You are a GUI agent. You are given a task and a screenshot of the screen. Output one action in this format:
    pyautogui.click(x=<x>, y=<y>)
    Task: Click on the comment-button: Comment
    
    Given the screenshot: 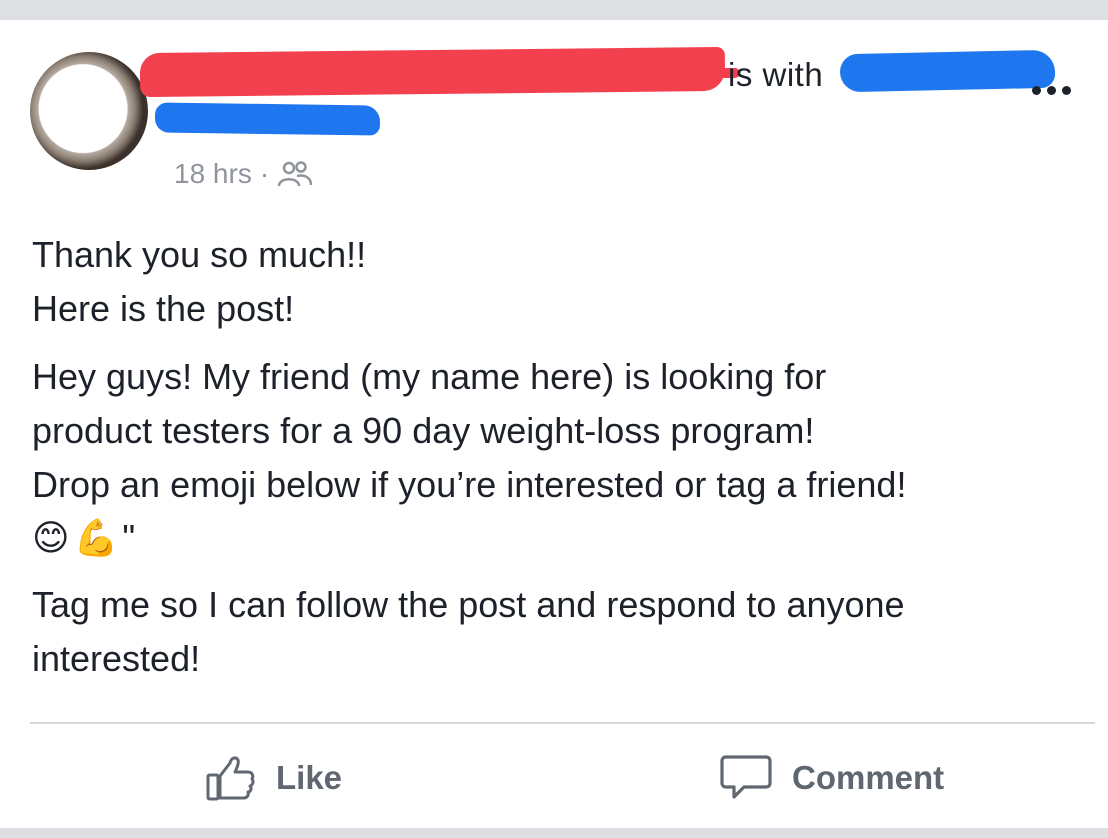 What is the action you would take?
    pyautogui.click(x=831, y=778)
    